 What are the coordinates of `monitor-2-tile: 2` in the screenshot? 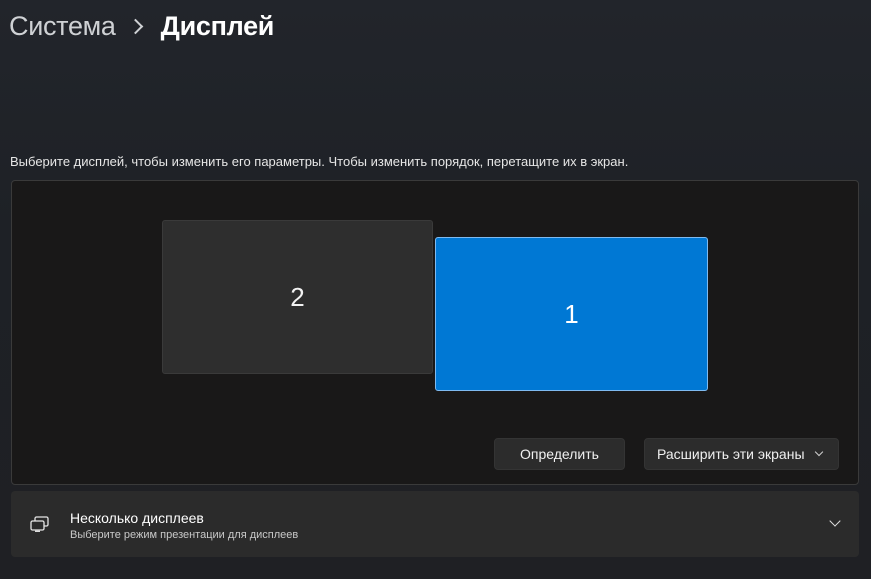 It's located at (297, 297).